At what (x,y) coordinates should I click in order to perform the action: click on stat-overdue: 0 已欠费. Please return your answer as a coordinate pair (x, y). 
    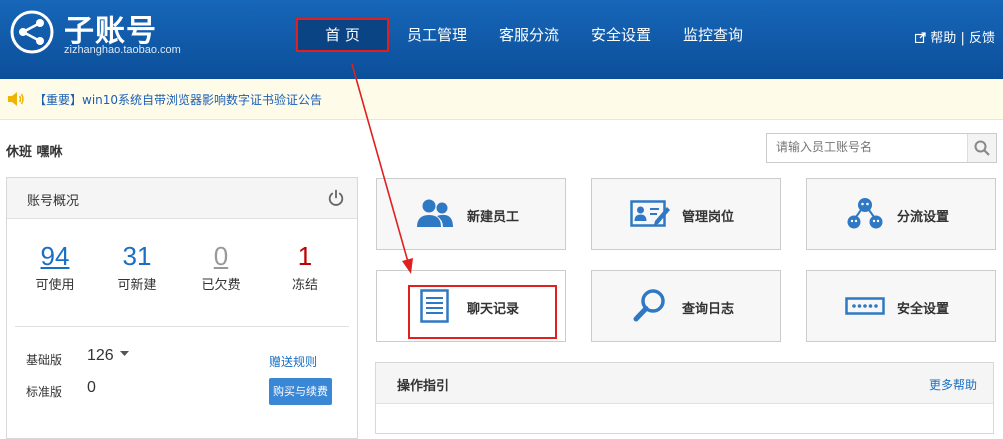
    Looking at the image, I should click on (221, 266).